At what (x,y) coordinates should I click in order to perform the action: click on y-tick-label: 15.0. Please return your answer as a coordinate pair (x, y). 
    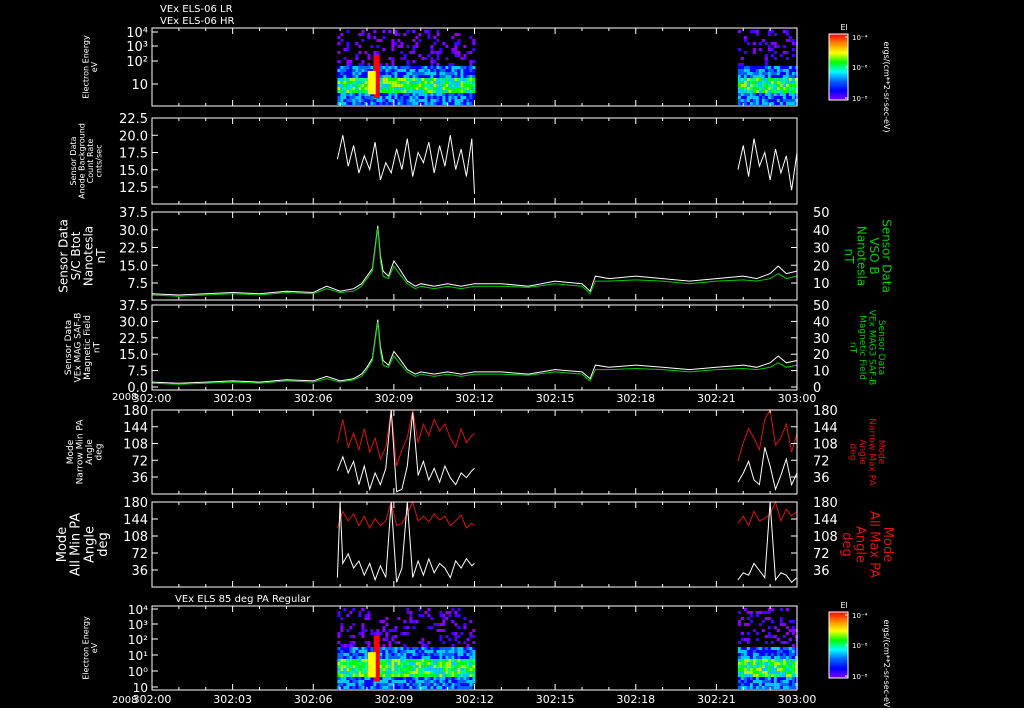
    Looking at the image, I should click on (133, 266).